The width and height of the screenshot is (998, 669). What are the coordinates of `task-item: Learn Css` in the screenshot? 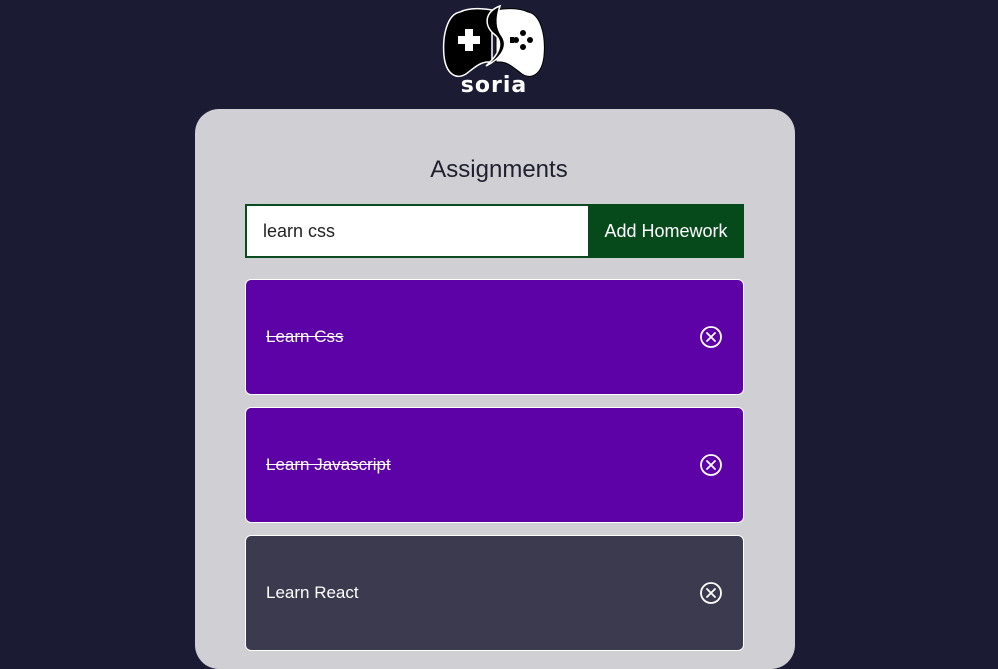 It's located at (494, 337).